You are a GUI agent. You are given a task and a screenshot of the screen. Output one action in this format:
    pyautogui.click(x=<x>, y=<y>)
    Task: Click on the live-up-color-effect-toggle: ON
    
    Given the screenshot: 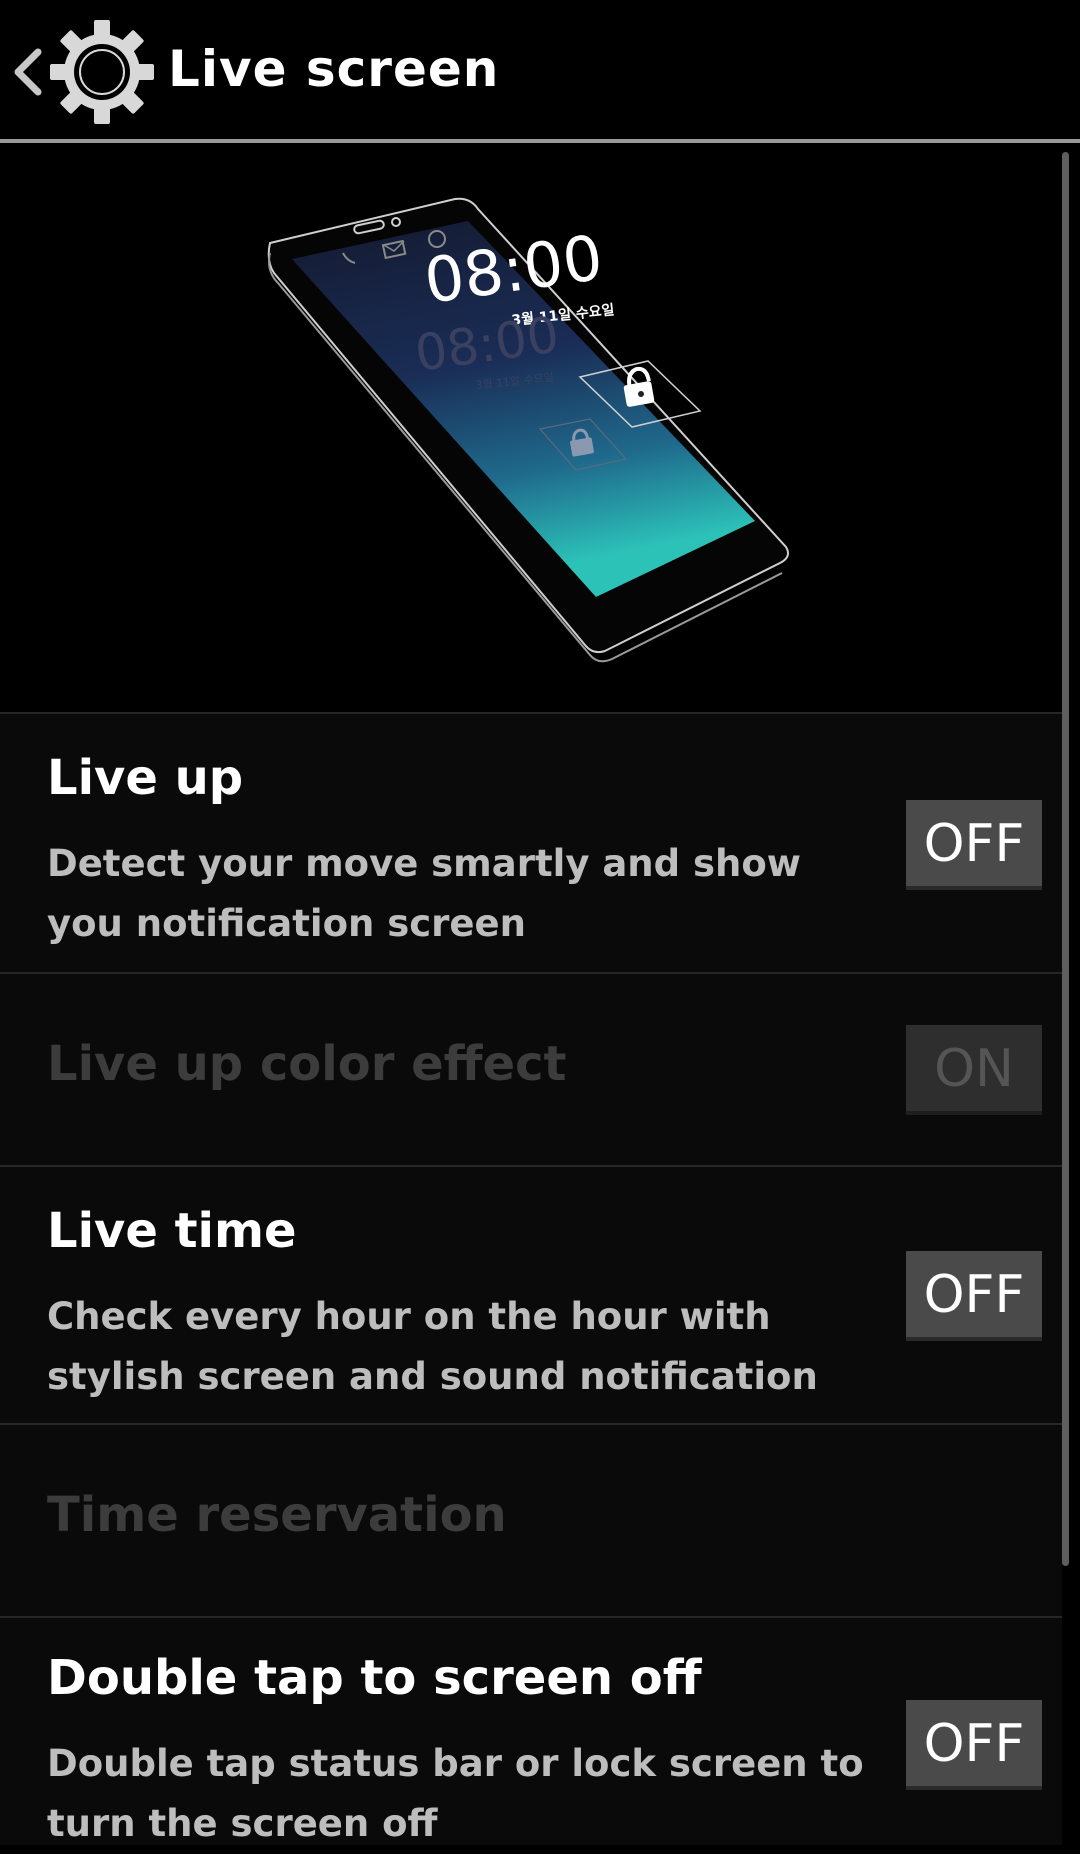 What is the action you would take?
    pyautogui.click(x=974, y=1070)
    